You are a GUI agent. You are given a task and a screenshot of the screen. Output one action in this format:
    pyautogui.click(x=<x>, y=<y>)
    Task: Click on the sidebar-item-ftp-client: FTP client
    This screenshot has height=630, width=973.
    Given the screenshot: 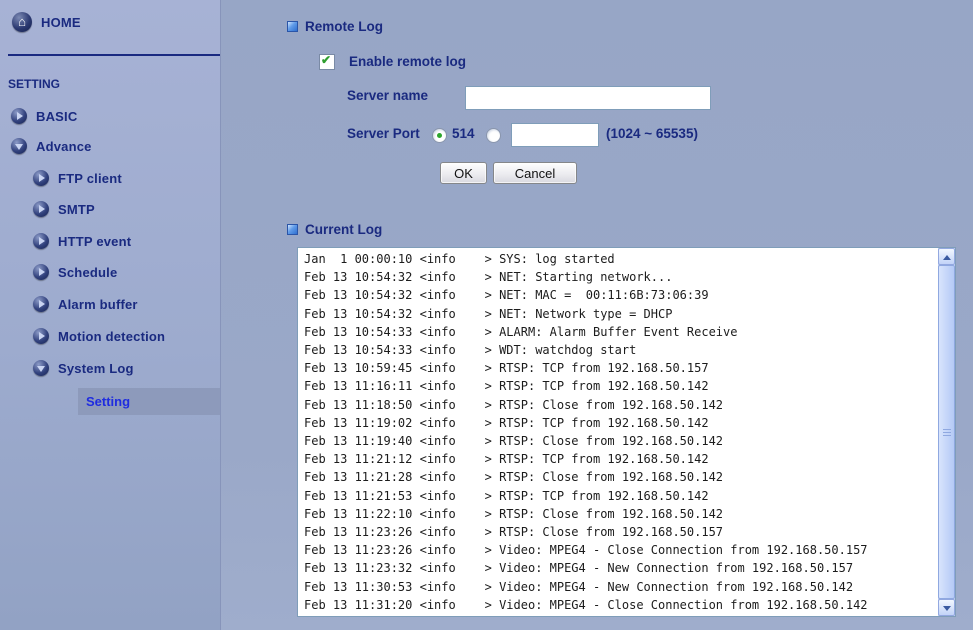 What is the action you would take?
    pyautogui.click(x=77, y=178)
    